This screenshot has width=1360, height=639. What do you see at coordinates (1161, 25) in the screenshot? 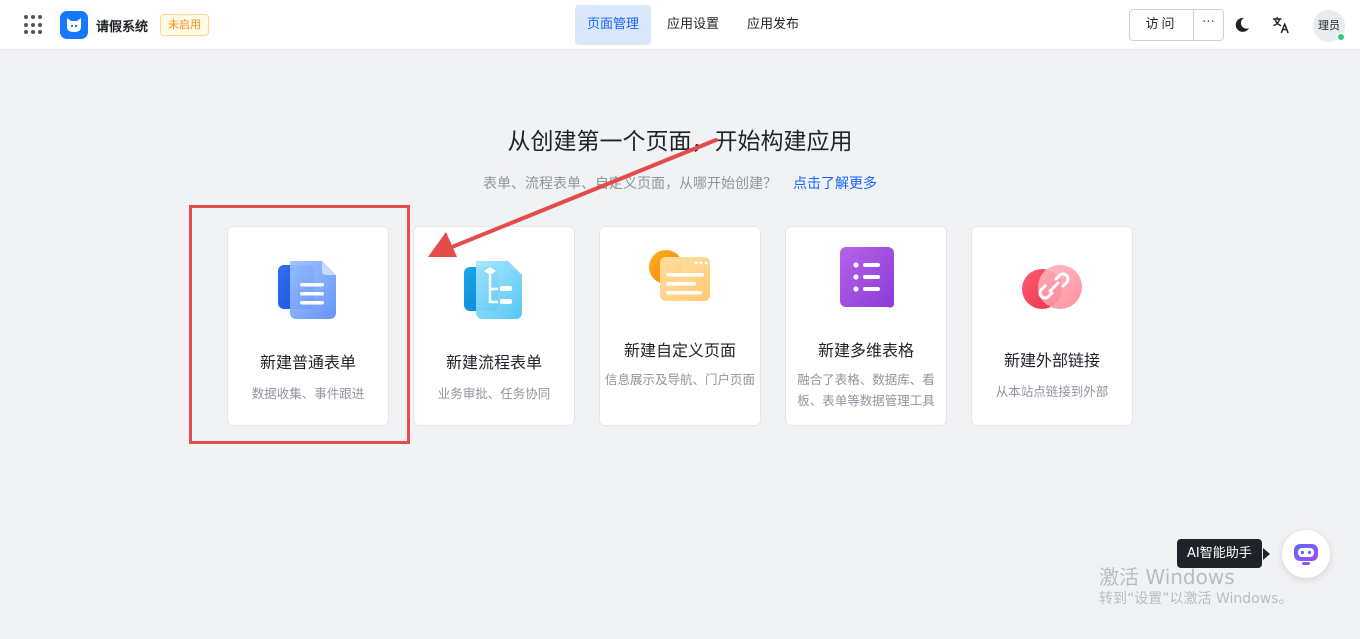
I see `visit-button: 访问` at bounding box center [1161, 25].